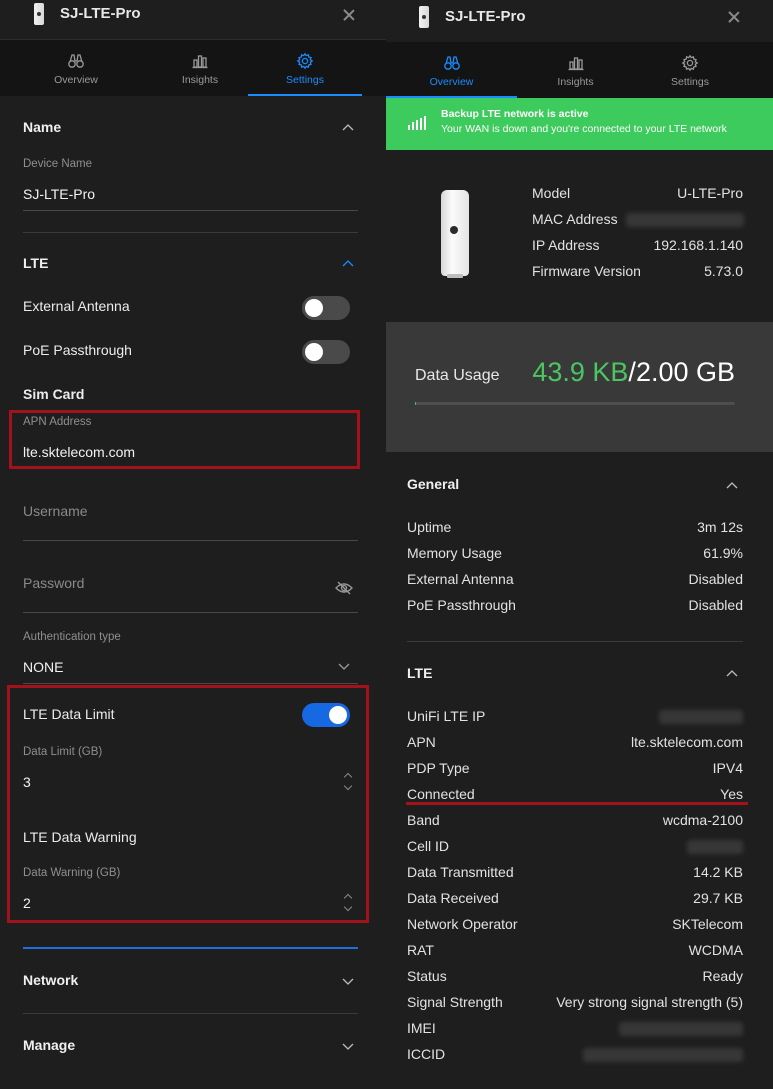 Image resolution: width=773 pixels, height=1089 pixels. Describe the element at coordinates (423, 820) in the screenshot. I see `lte-row-label: Band` at that location.